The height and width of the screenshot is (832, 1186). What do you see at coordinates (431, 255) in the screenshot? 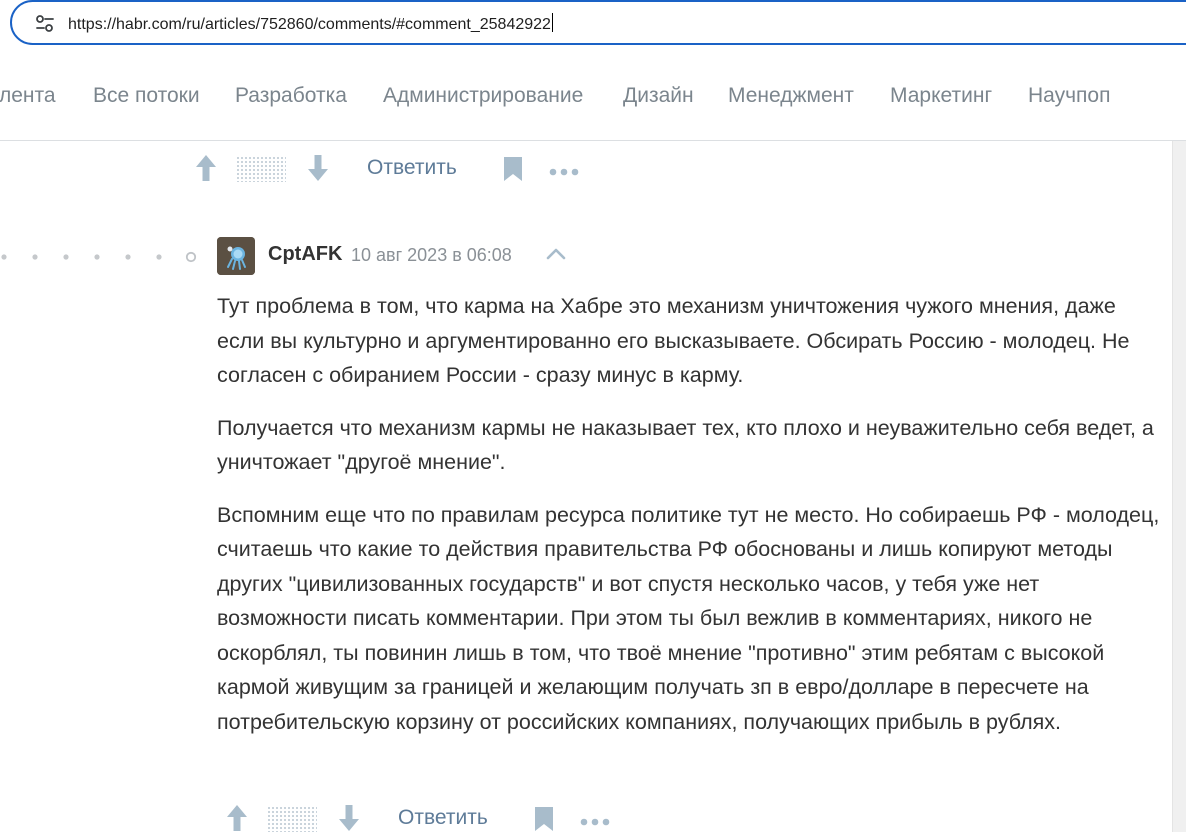
I see `comment-timestamp: 10 авг 2023 в 06:08` at bounding box center [431, 255].